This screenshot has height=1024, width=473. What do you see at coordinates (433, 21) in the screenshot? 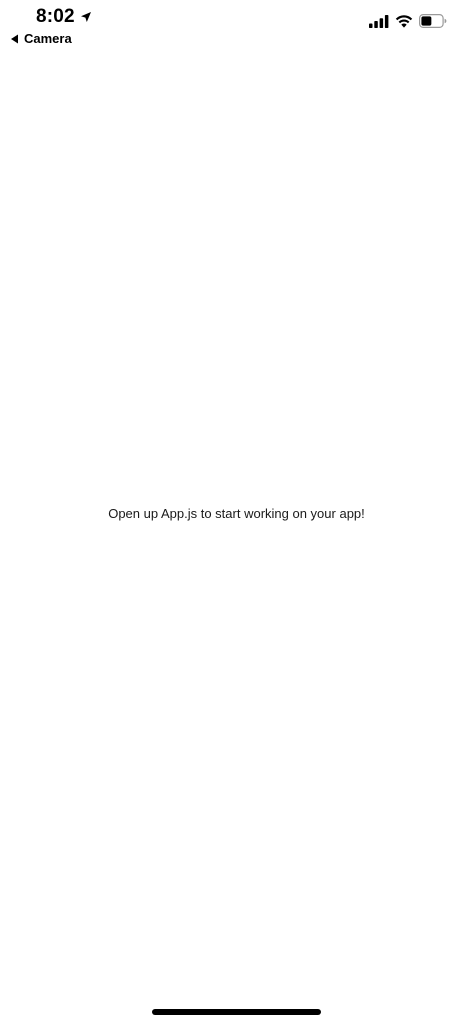
I see `battery-icon` at bounding box center [433, 21].